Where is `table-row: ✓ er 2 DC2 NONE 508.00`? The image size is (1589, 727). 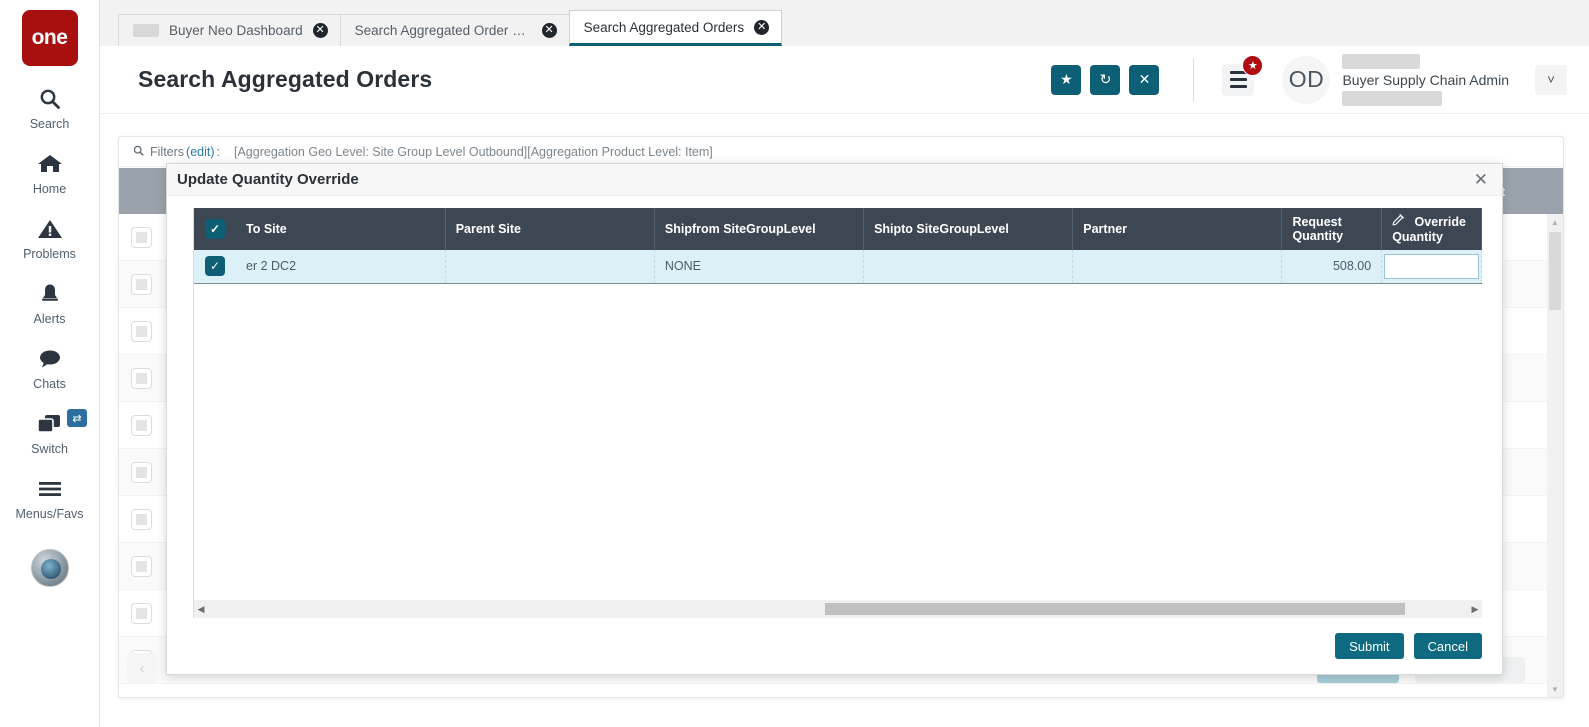
table-row: ✓ er 2 DC2 NONE 508.00 is located at coordinates (838, 267).